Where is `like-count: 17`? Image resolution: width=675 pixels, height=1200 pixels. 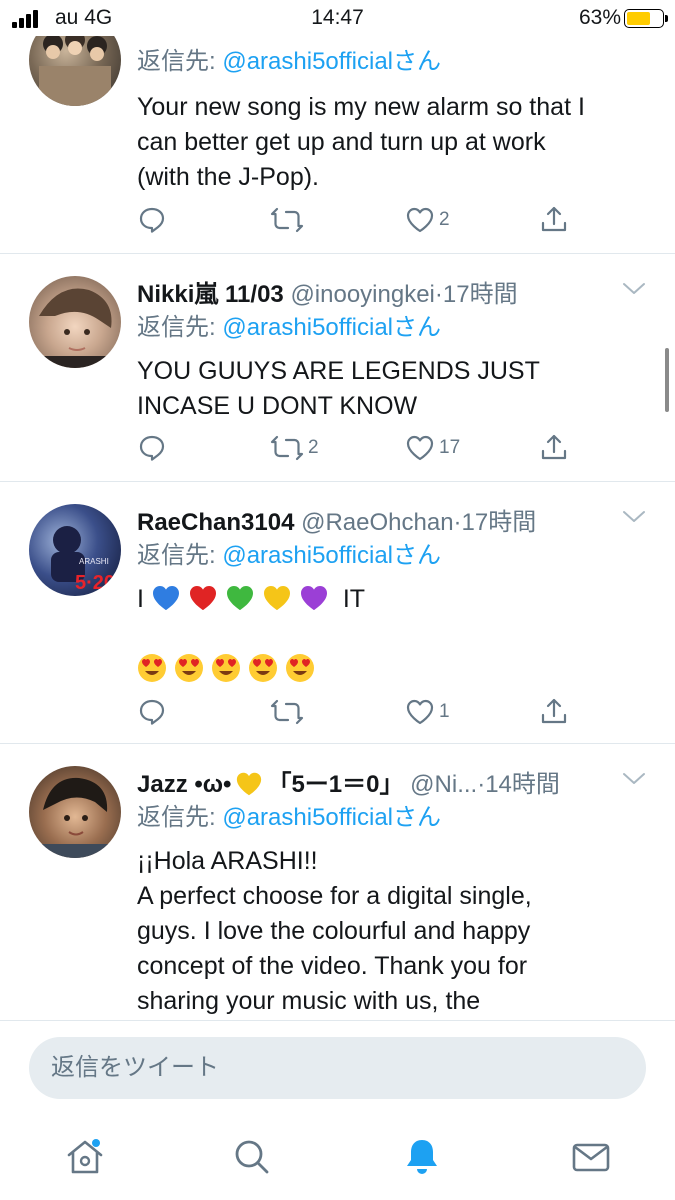 like-count: 17 is located at coordinates (450, 447).